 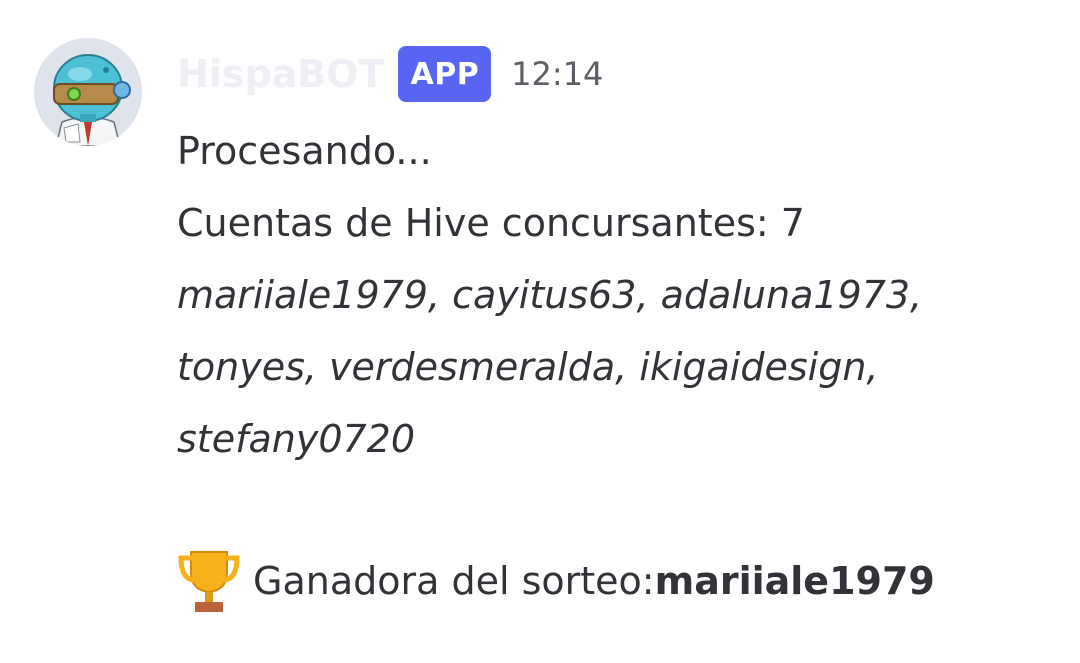 I want to click on message-header: HispaBOT APP 12:14, so click(x=390, y=74).